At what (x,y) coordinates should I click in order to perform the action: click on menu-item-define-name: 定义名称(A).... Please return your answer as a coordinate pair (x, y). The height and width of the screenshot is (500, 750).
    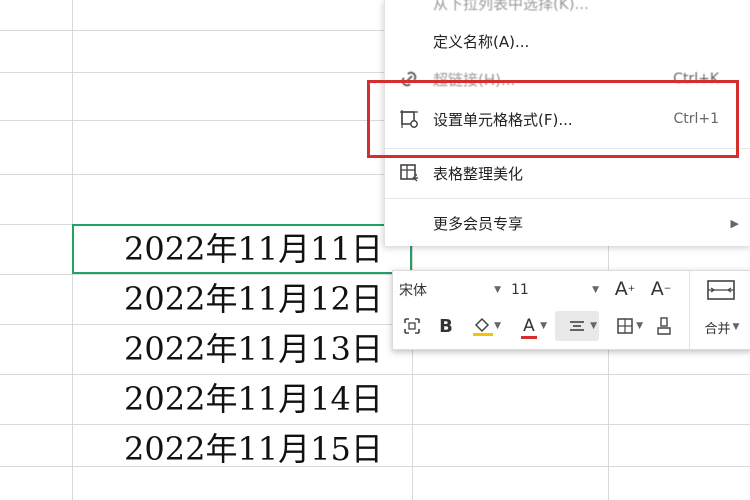
    Looking at the image, I should click on (567, 41).